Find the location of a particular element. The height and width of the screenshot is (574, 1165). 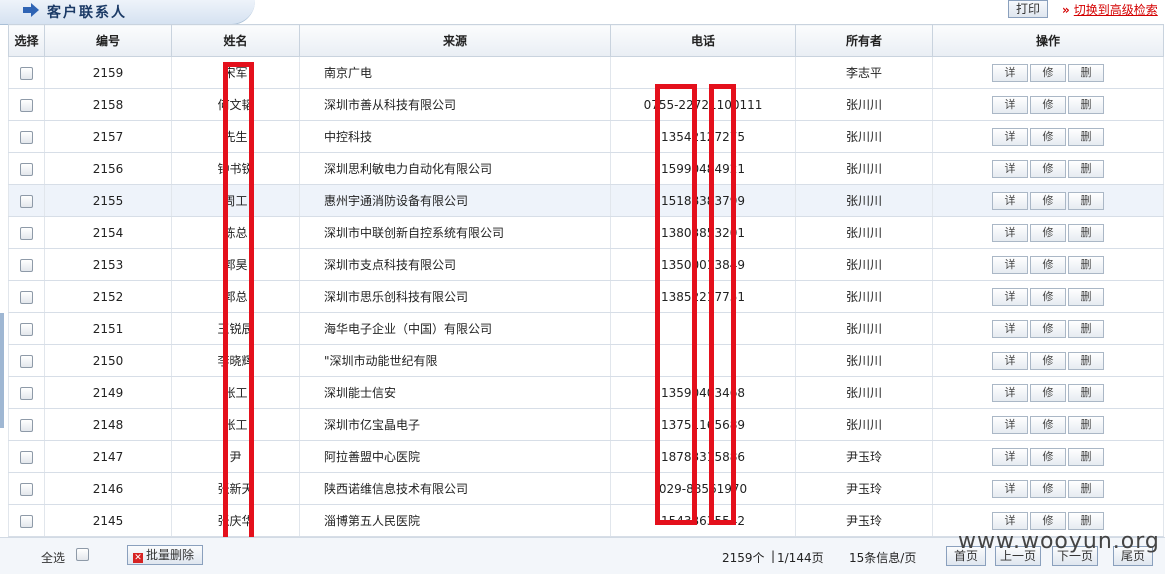

contact-id: 2156 is located at coordinates (108, 168).